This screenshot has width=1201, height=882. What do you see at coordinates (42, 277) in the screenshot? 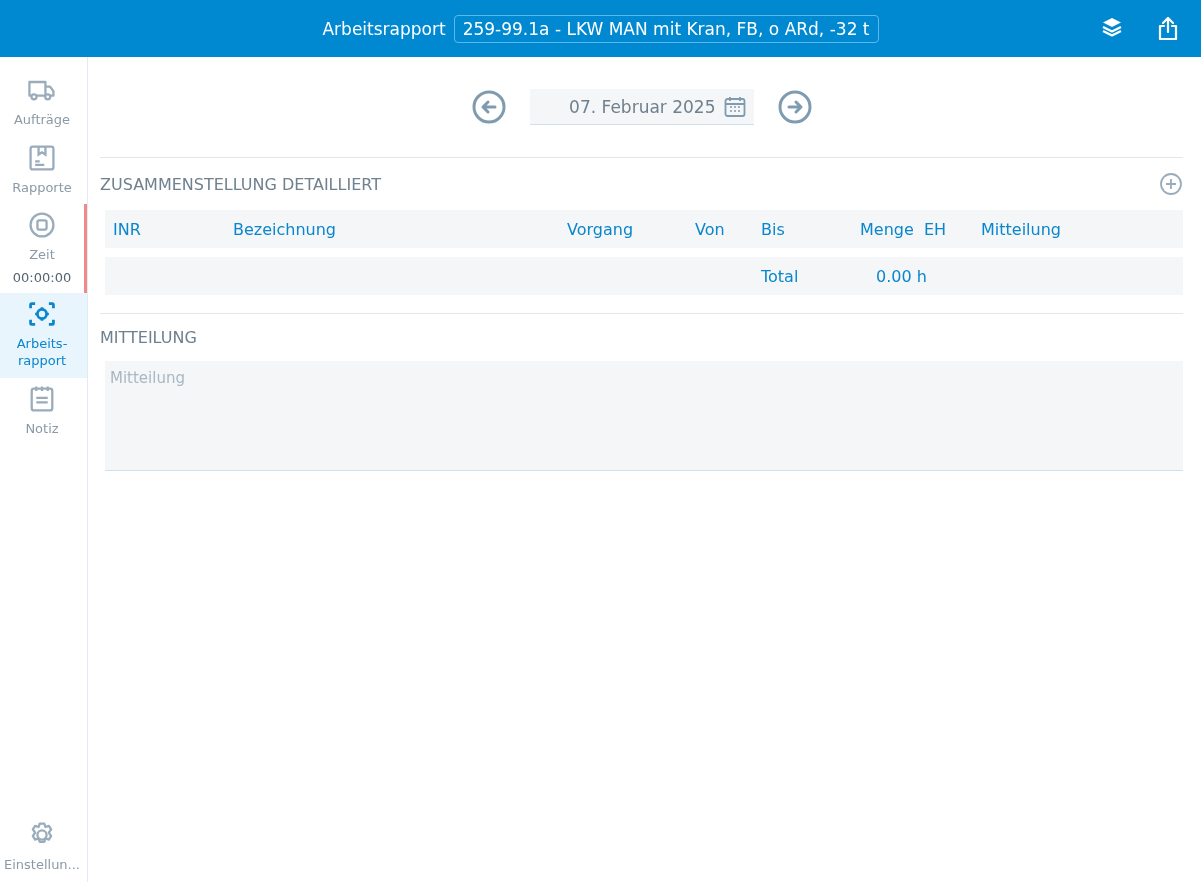
I see `timer-text: 00:00:00` at bounding box center [42, 277].